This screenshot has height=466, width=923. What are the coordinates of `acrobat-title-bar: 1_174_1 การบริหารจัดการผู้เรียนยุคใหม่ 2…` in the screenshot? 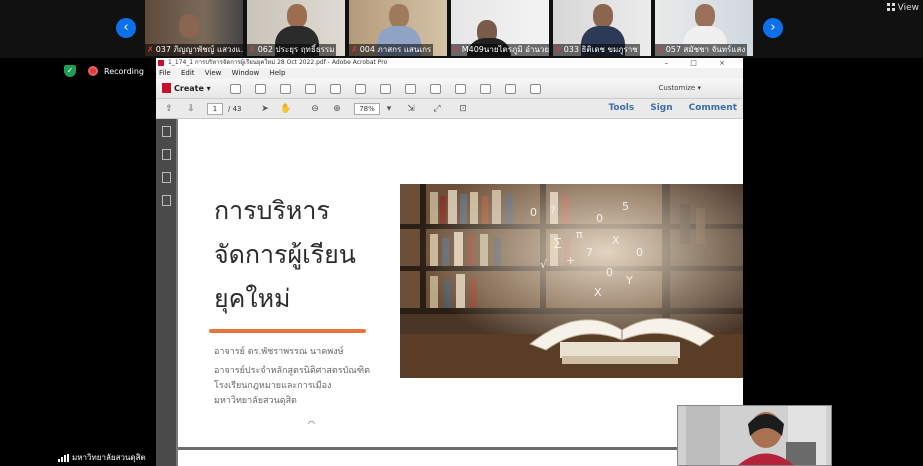 It's located at (449, 63).